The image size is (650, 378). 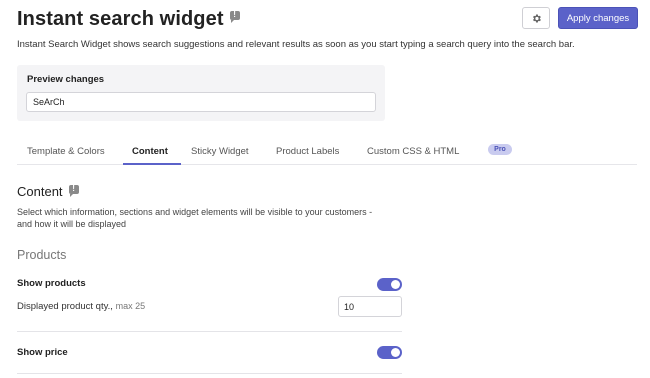 I want to click on content-title-text: Content, so click(x=40, y=191).